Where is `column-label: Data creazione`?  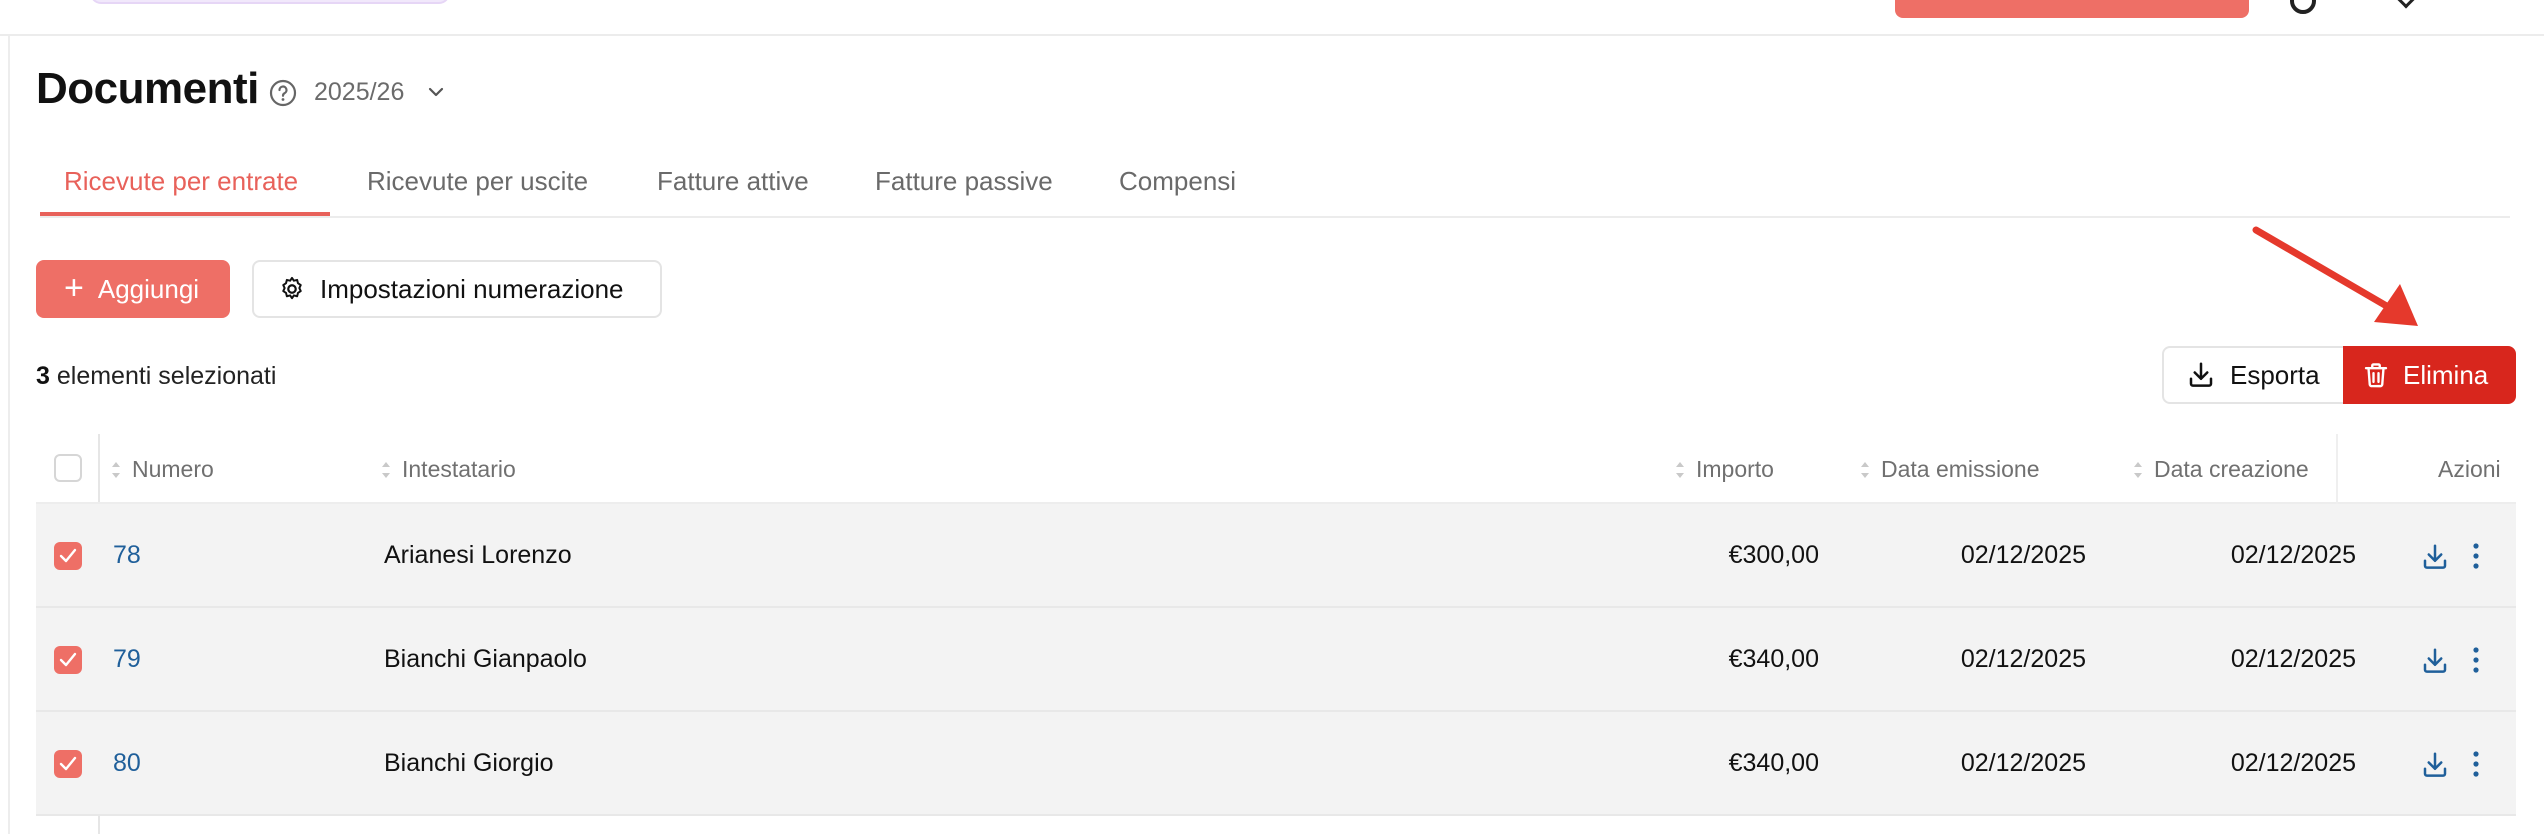
column-label: Data creazione is located at coordinates (2231, 469).